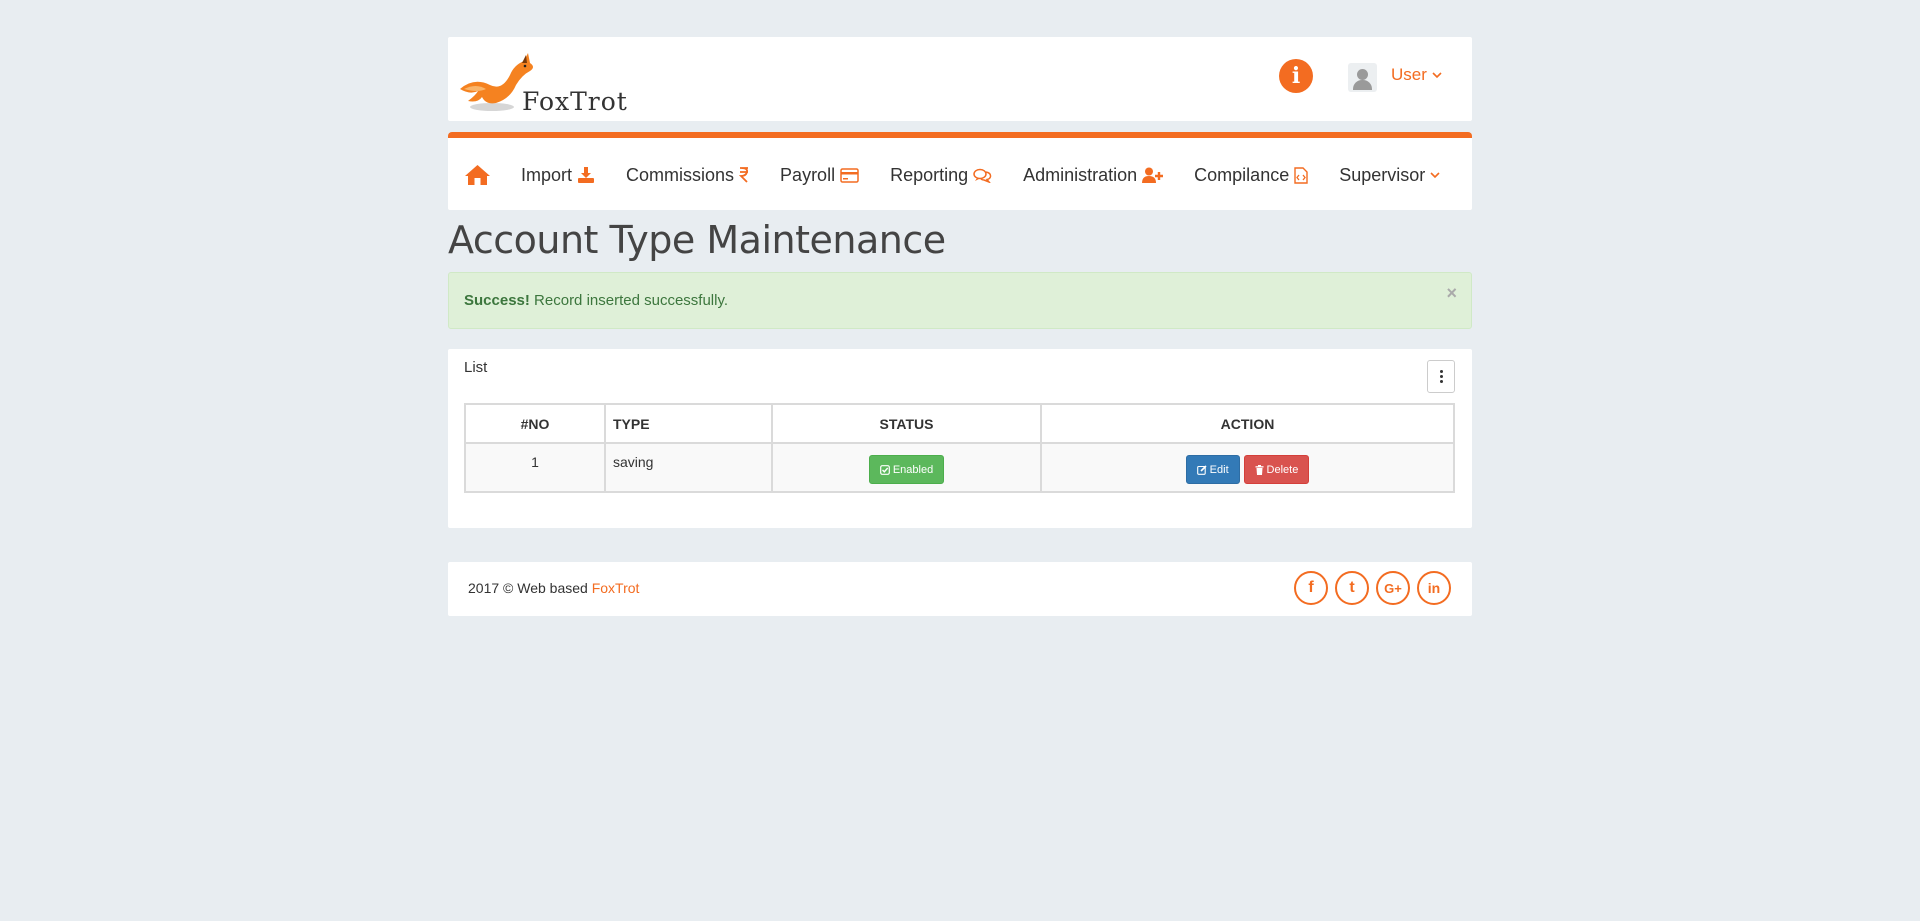 This screenshot has height=921, width=1920. What do you see at coordinates (744, 175) in the screenshot?
I see `rupee-icon` at bounding box center [744, 175].